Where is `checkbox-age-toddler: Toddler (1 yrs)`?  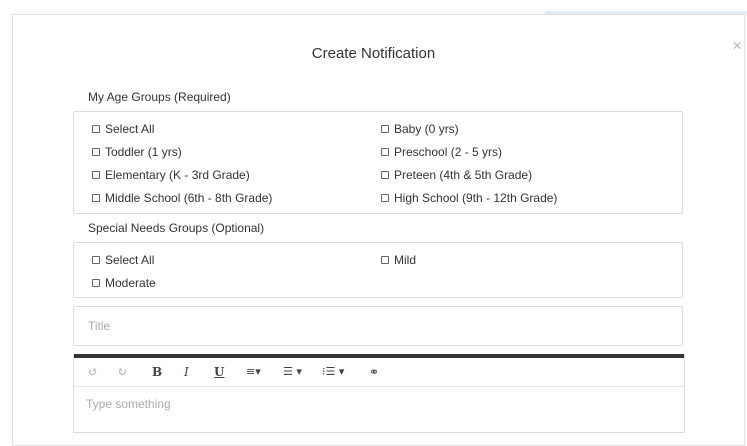 checkbox-age-toddler: Toddler (1 yrs) is located at coordinates (137, 152).